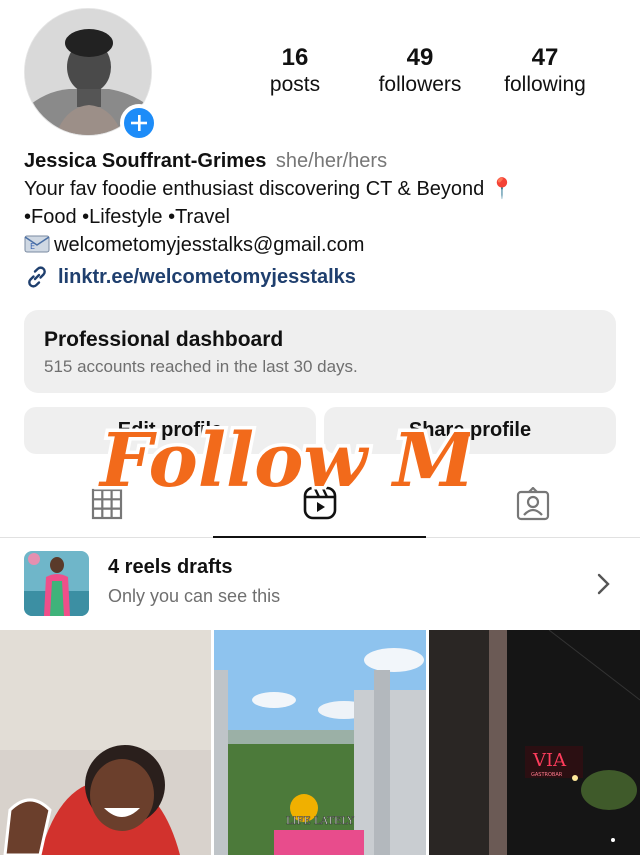 Image resolution: width=640 pixels, height=855 pixels. I want to click on name-row: Jessica Souffrant-Grimes she/her/hers, so click(324, 161).